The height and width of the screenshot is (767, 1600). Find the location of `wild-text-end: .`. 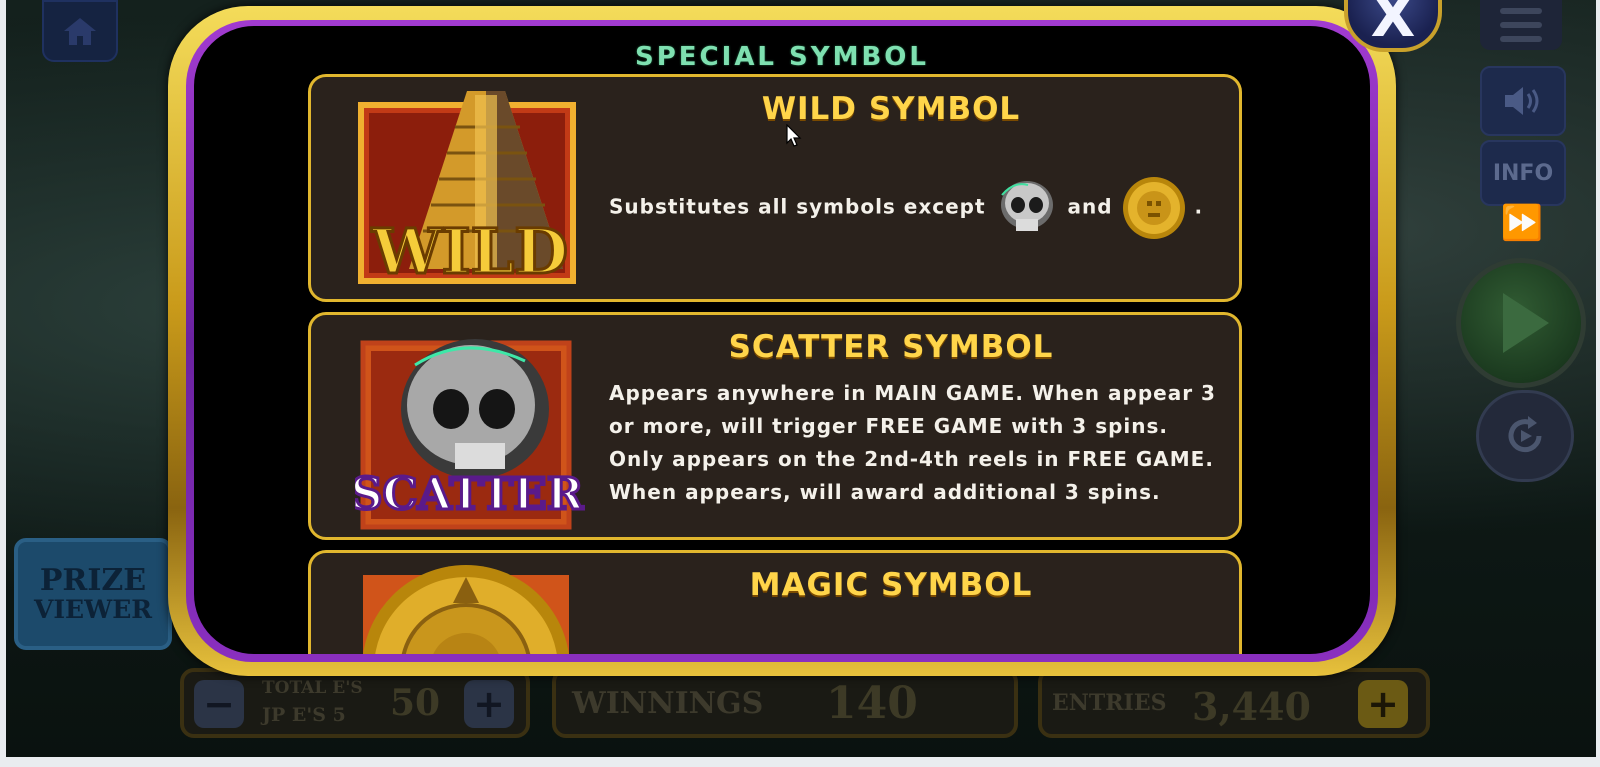

wild-text-end: . is located at coordinates (1199, 206).